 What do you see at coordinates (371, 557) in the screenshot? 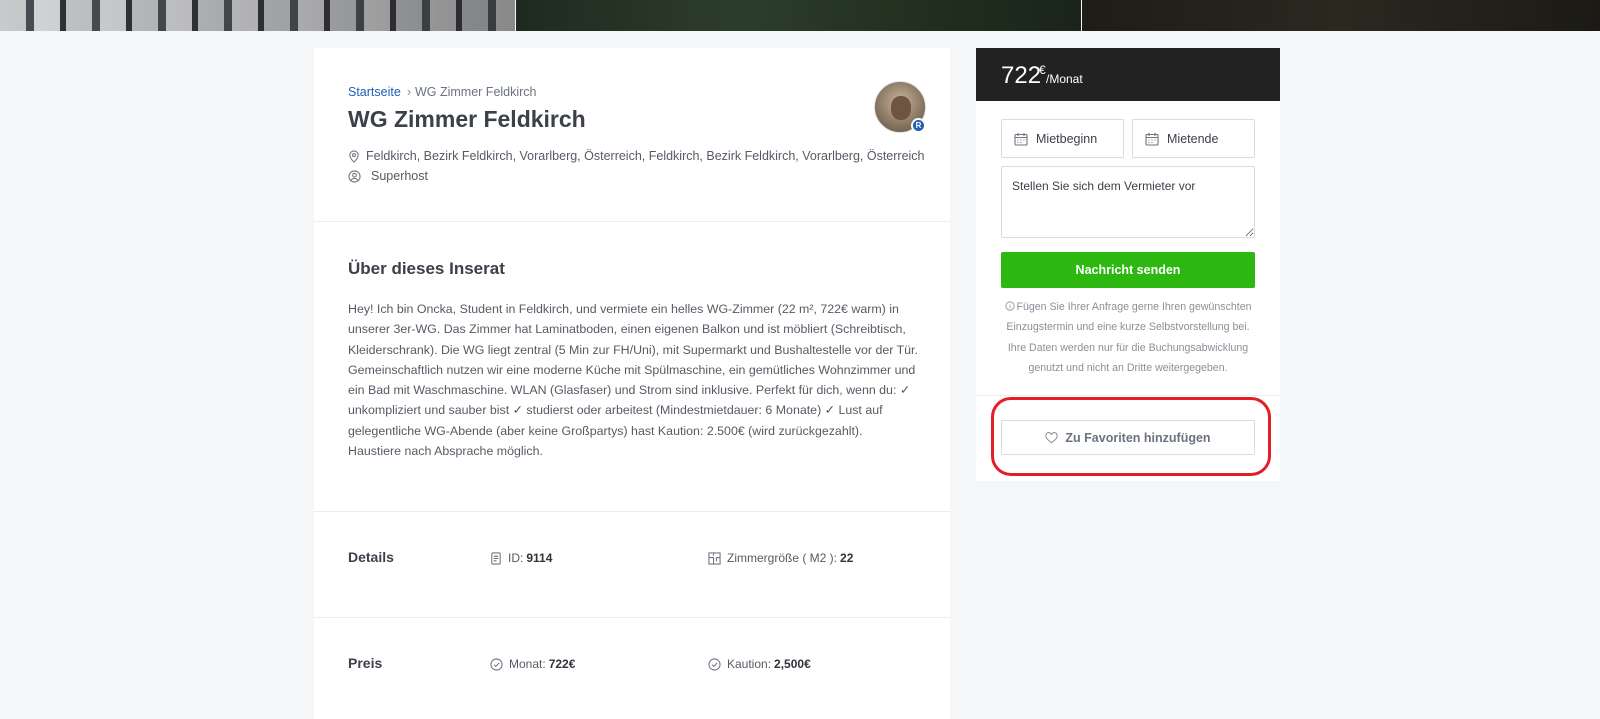
I see `details-label: Details` at bounding box center [371, 557].